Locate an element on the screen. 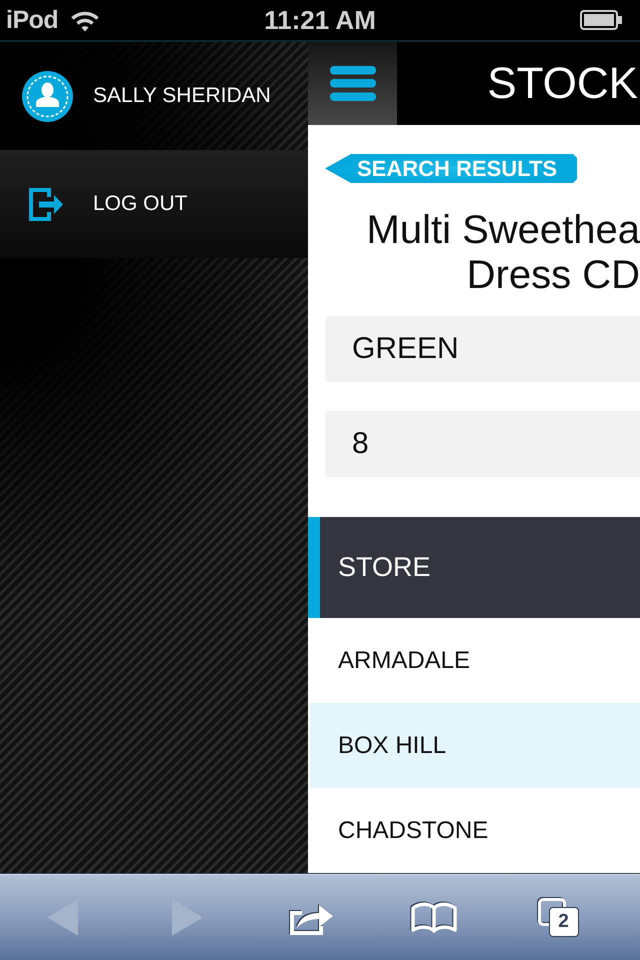  battery-icon is located at coordinates (601, 20).